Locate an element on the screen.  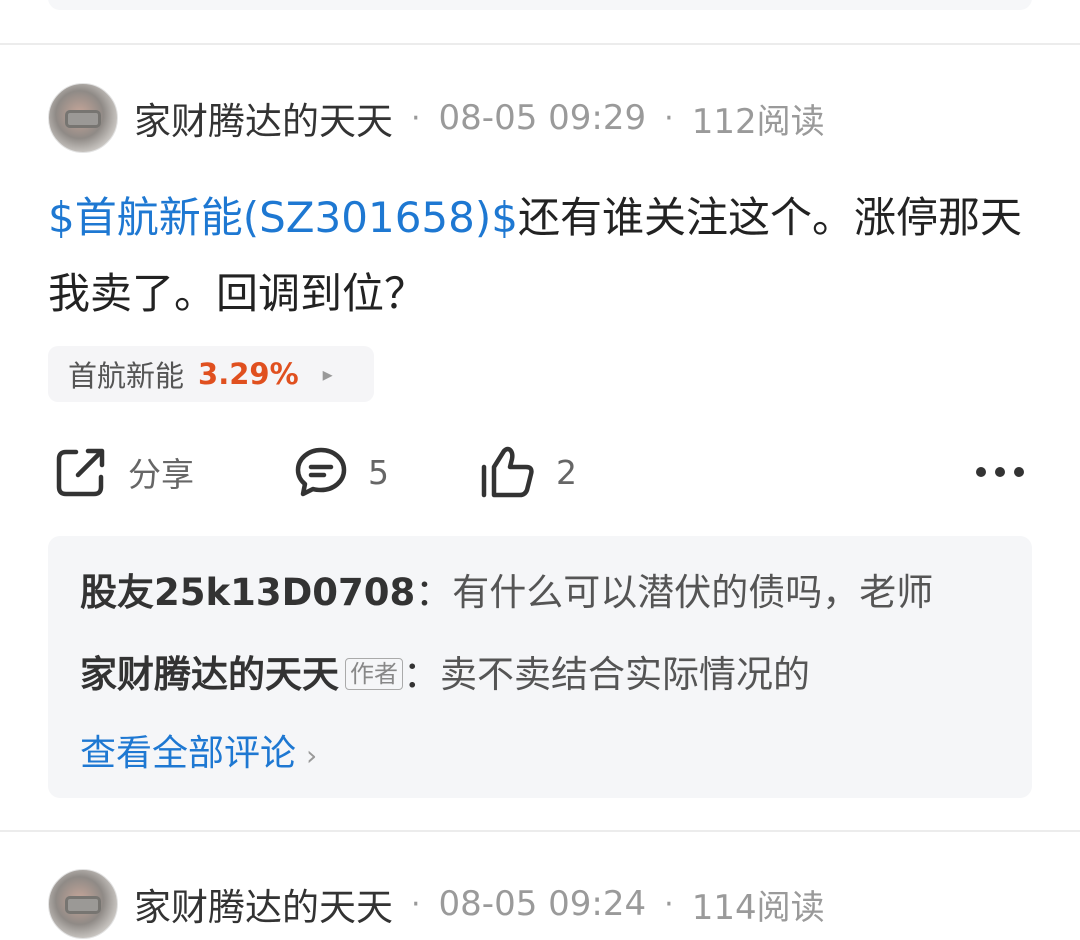
comment-item: 股友25k13D0708：有什么可以潜伏的债吗，老师 is located at coordinates (506, 589).